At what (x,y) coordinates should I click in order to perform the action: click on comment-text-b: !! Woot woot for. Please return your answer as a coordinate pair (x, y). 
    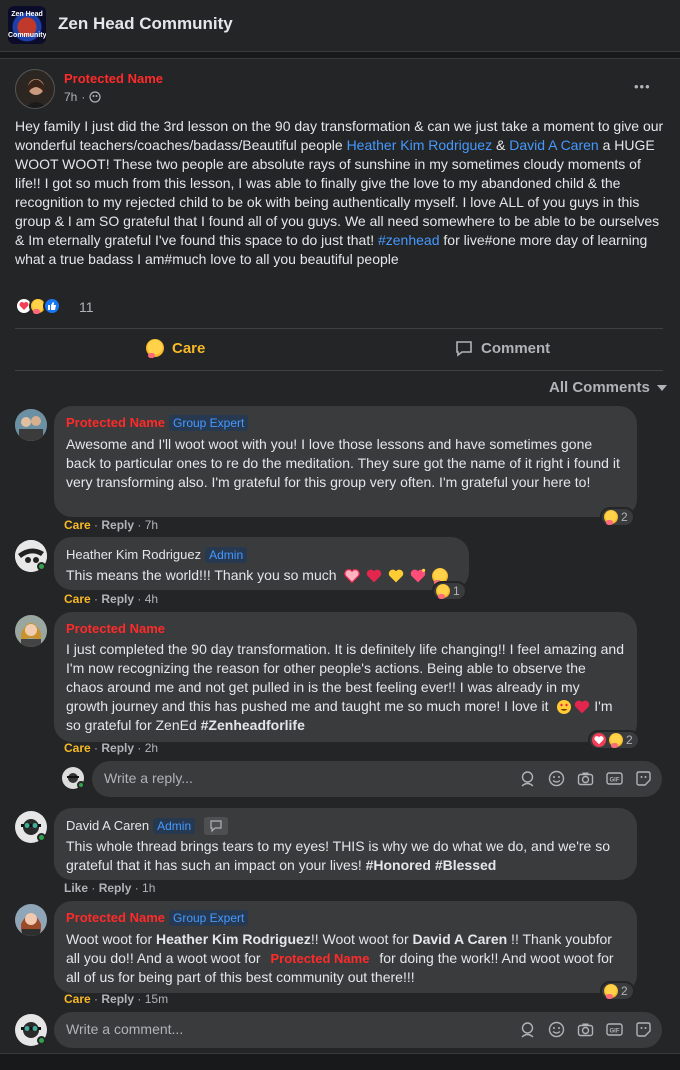
    Looking at the image, I should click on (361, 939).